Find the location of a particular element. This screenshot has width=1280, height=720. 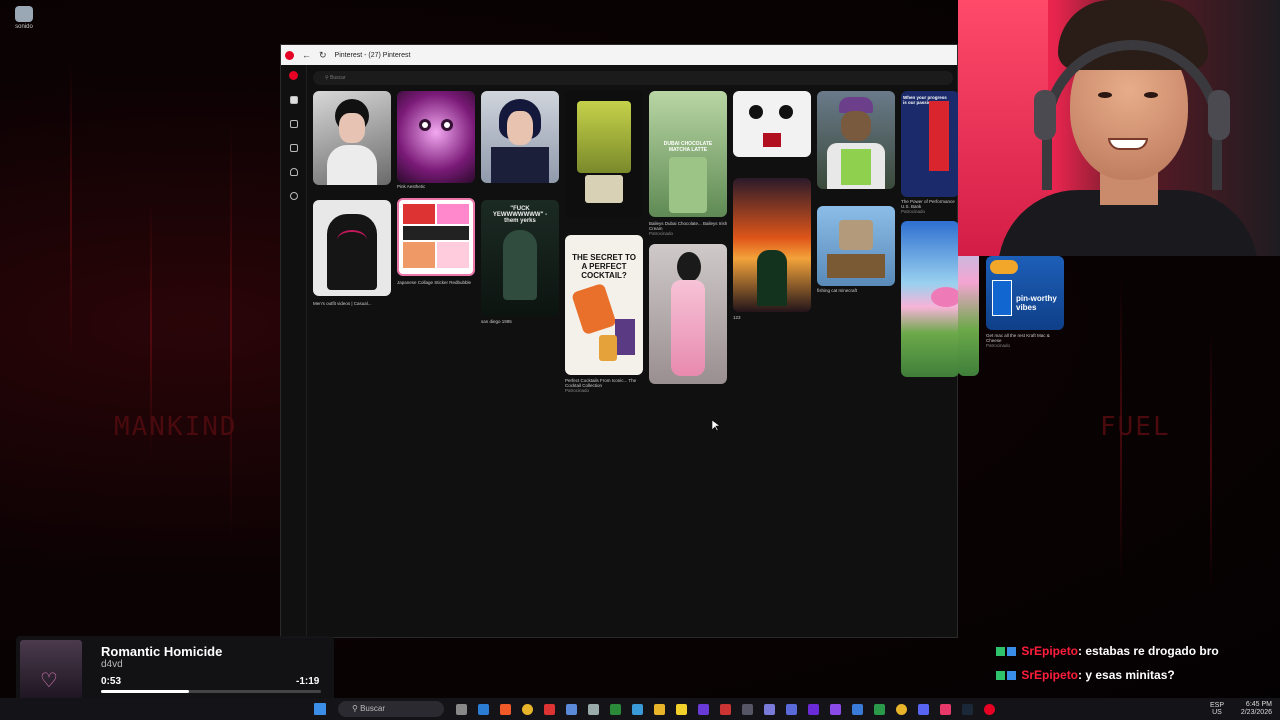

pin-overlay-text: pin-worthy vibes is located at coordinates (1036, 303).